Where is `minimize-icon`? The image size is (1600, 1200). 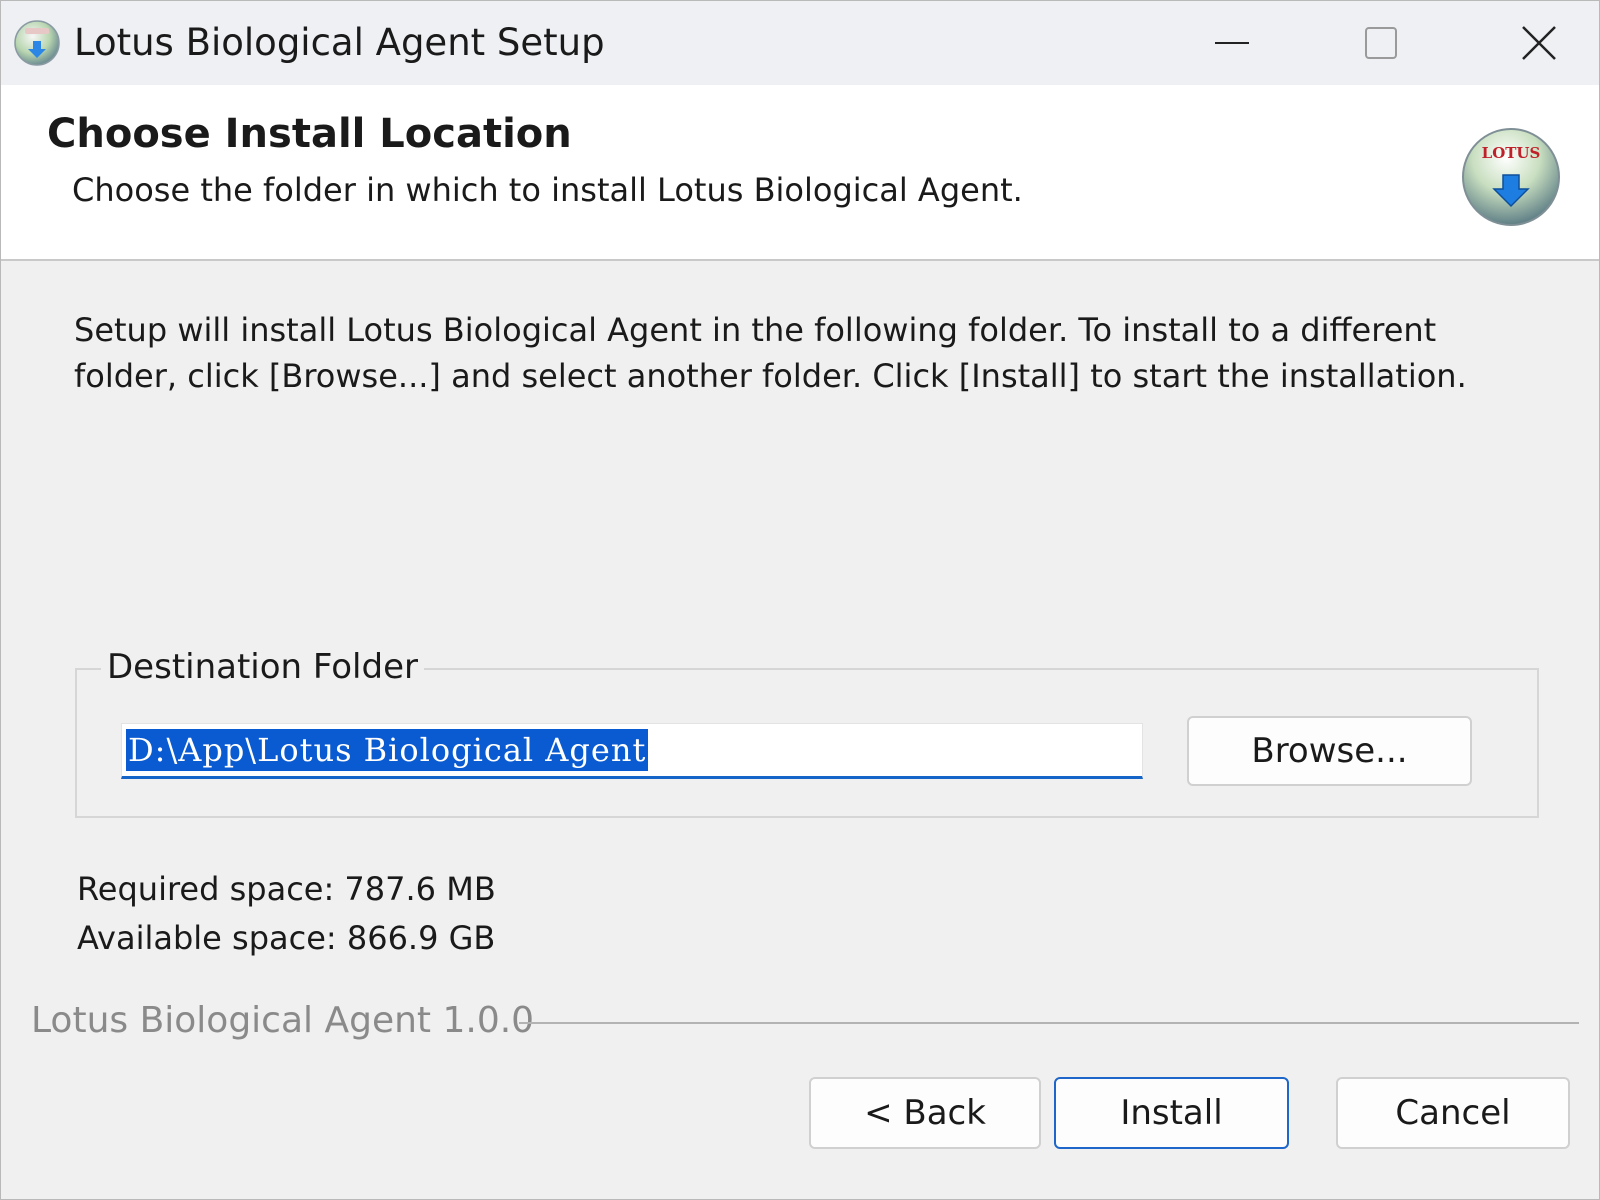
minimize-icon is located at coordinates (1232, 43).